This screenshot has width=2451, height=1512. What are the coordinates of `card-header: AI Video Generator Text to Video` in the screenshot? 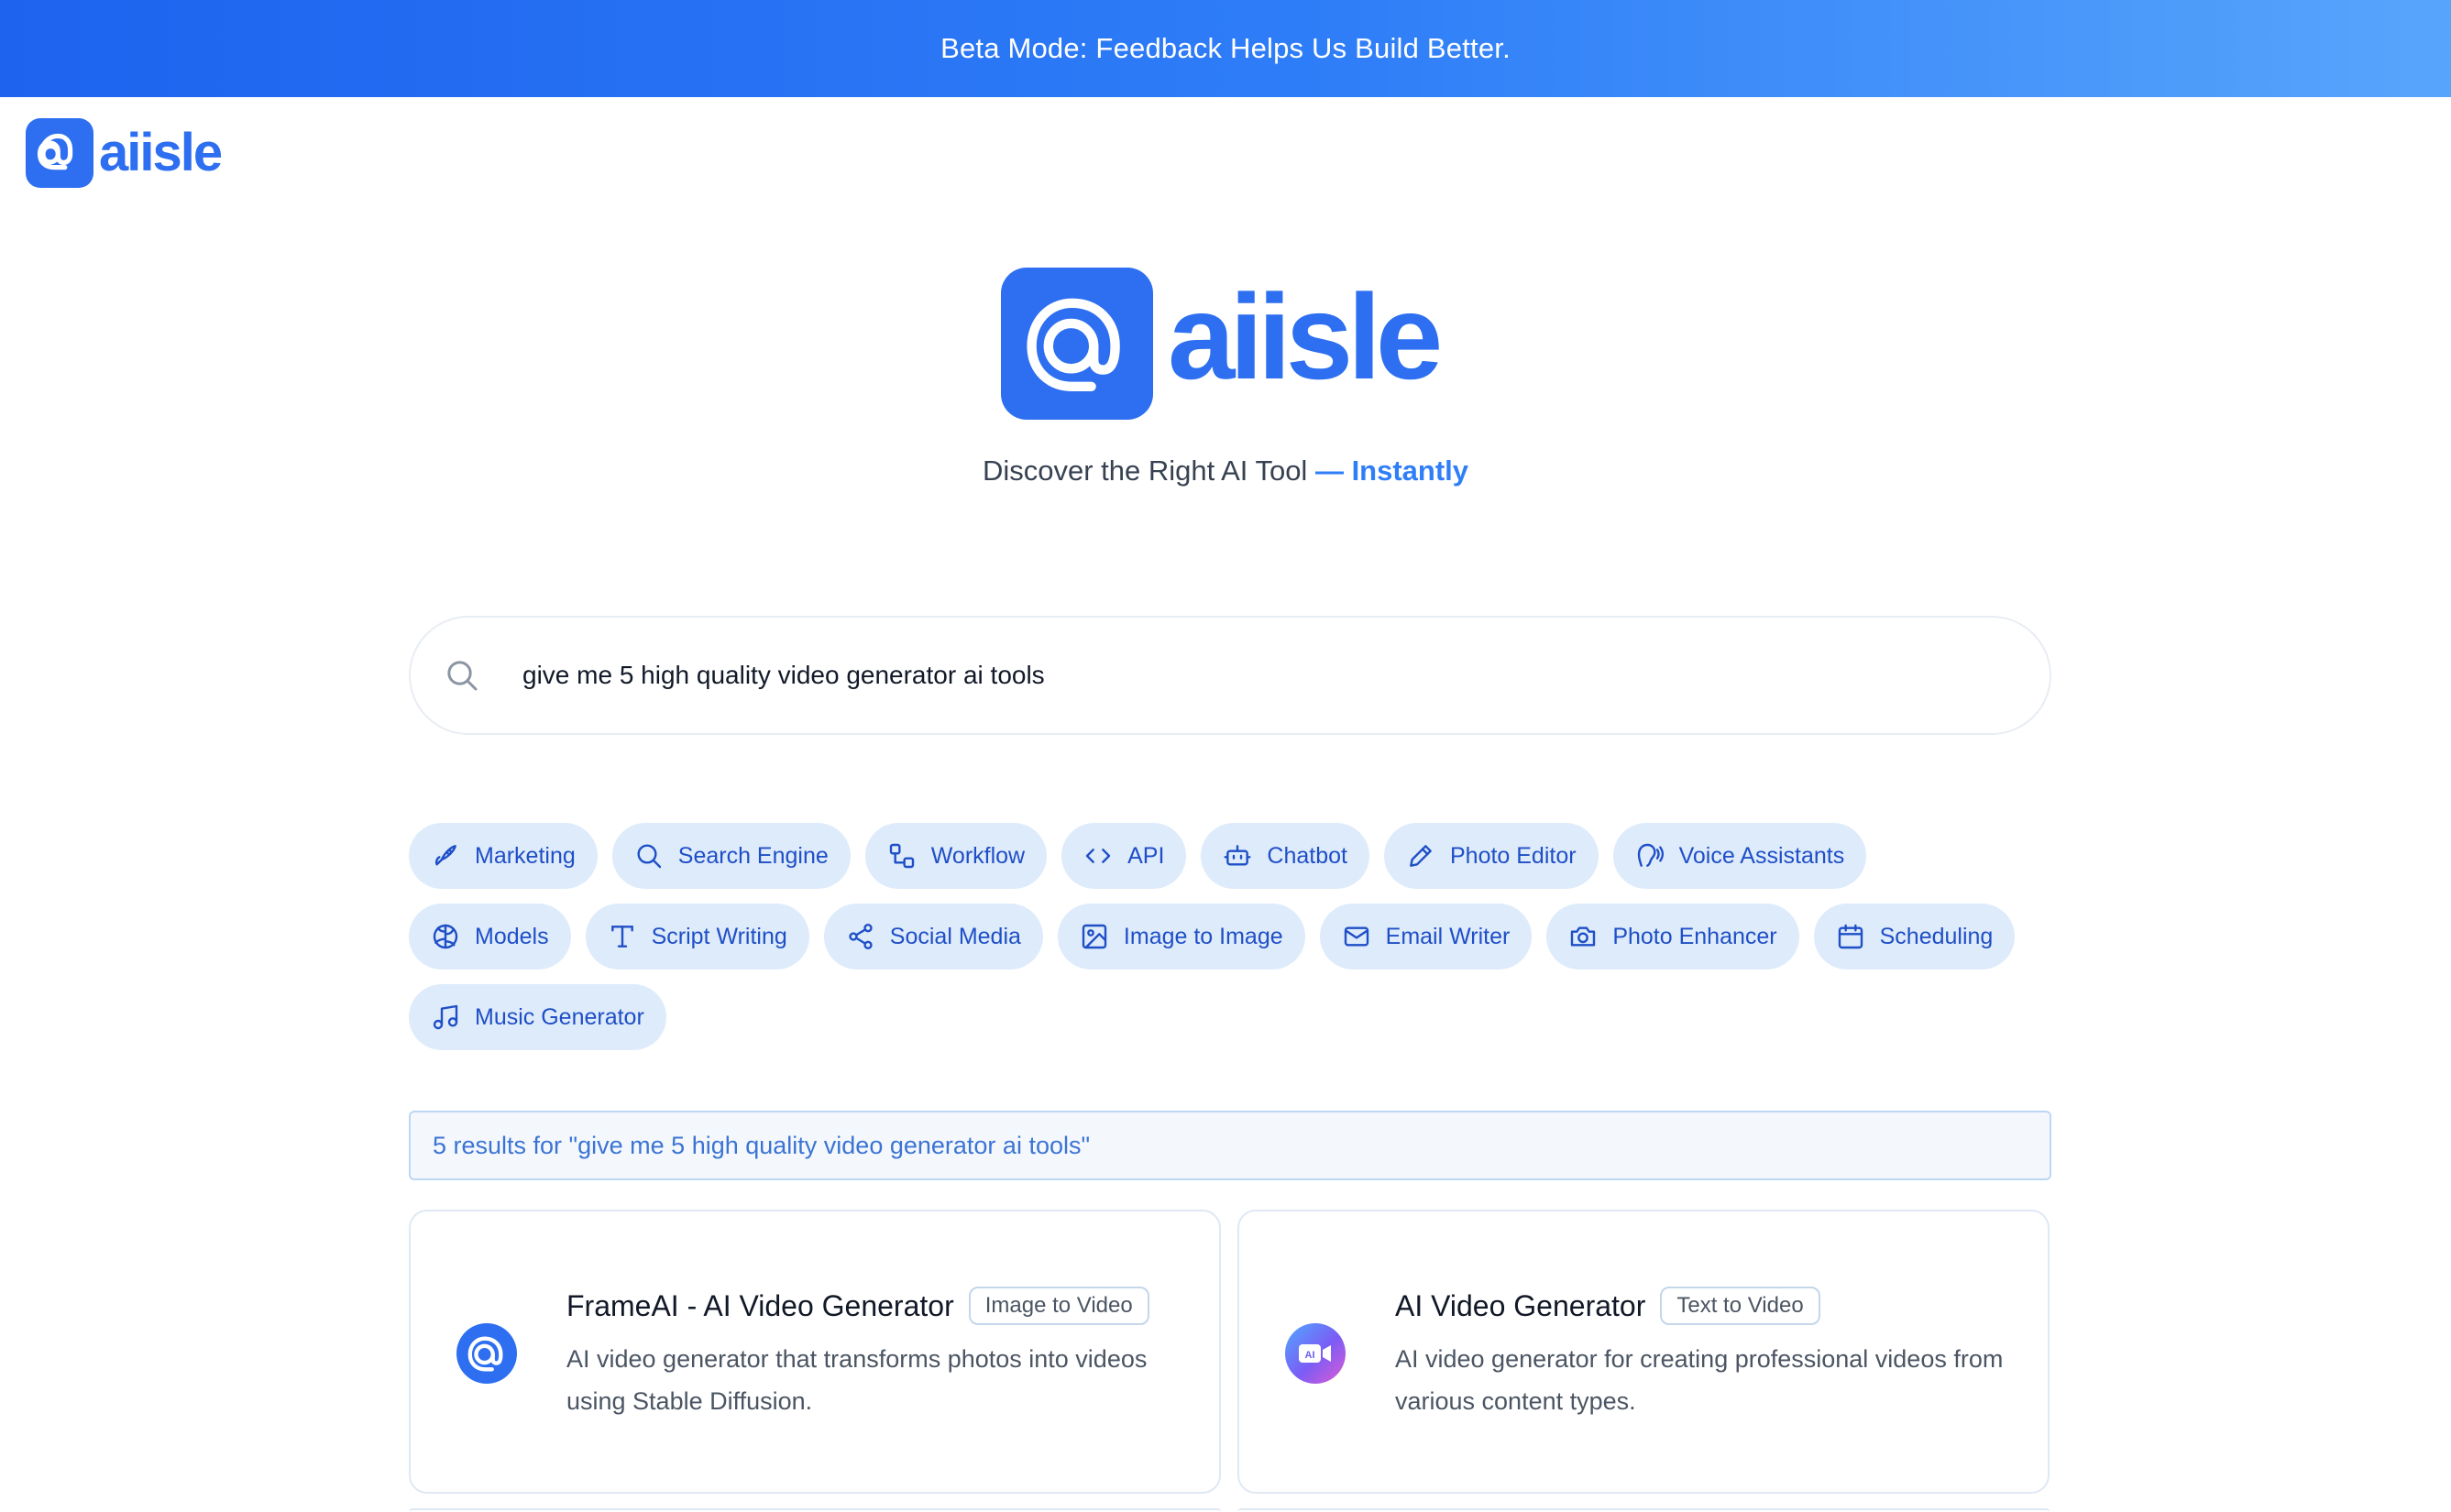 It's located at (1607, 1306).